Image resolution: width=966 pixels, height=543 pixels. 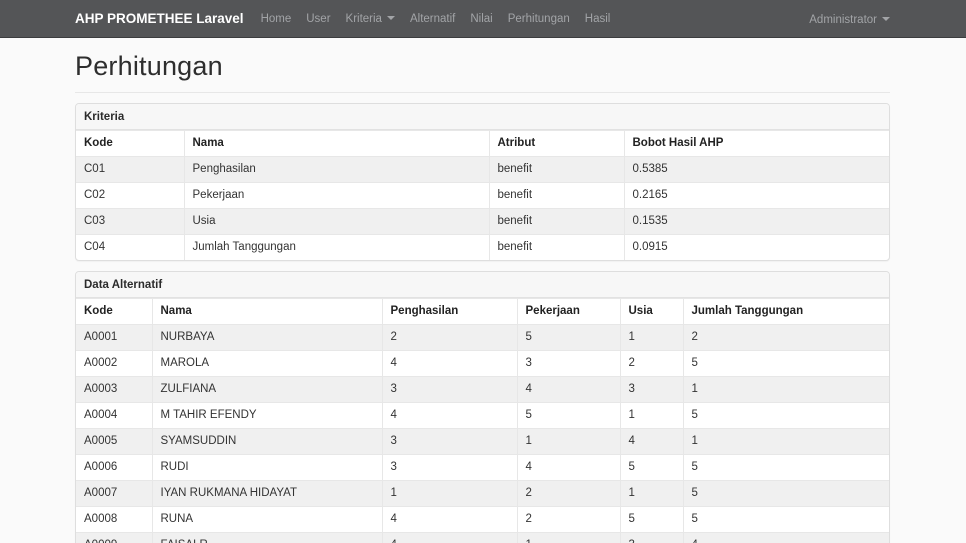 I want to click on table-cell: C03, so click(x=130, y=221).